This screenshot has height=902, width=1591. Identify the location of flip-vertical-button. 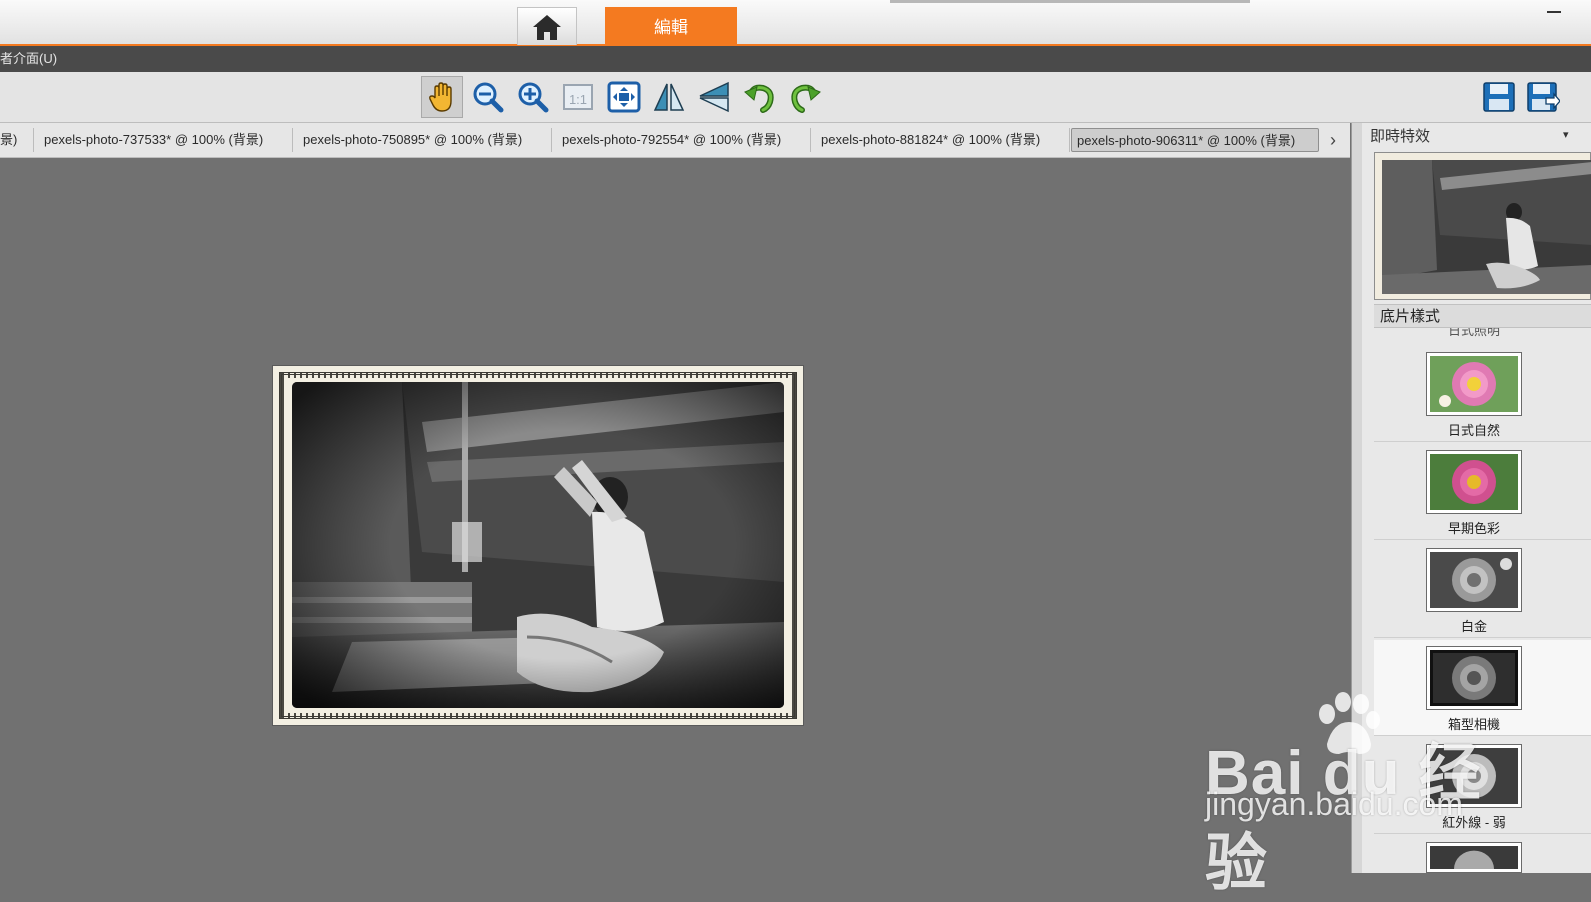
(714, 97).